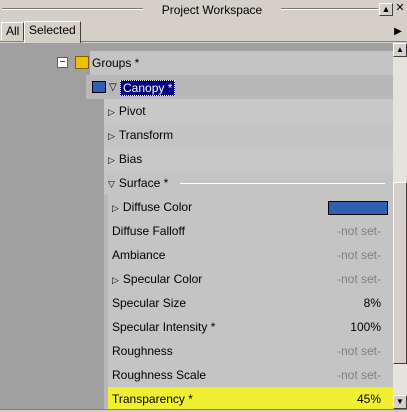  What do you see at coordinates (248, 375) in the screenshot?
I see `property-roughness-scale: Roughness Scale -not set-` at bounding box center [248, 375].